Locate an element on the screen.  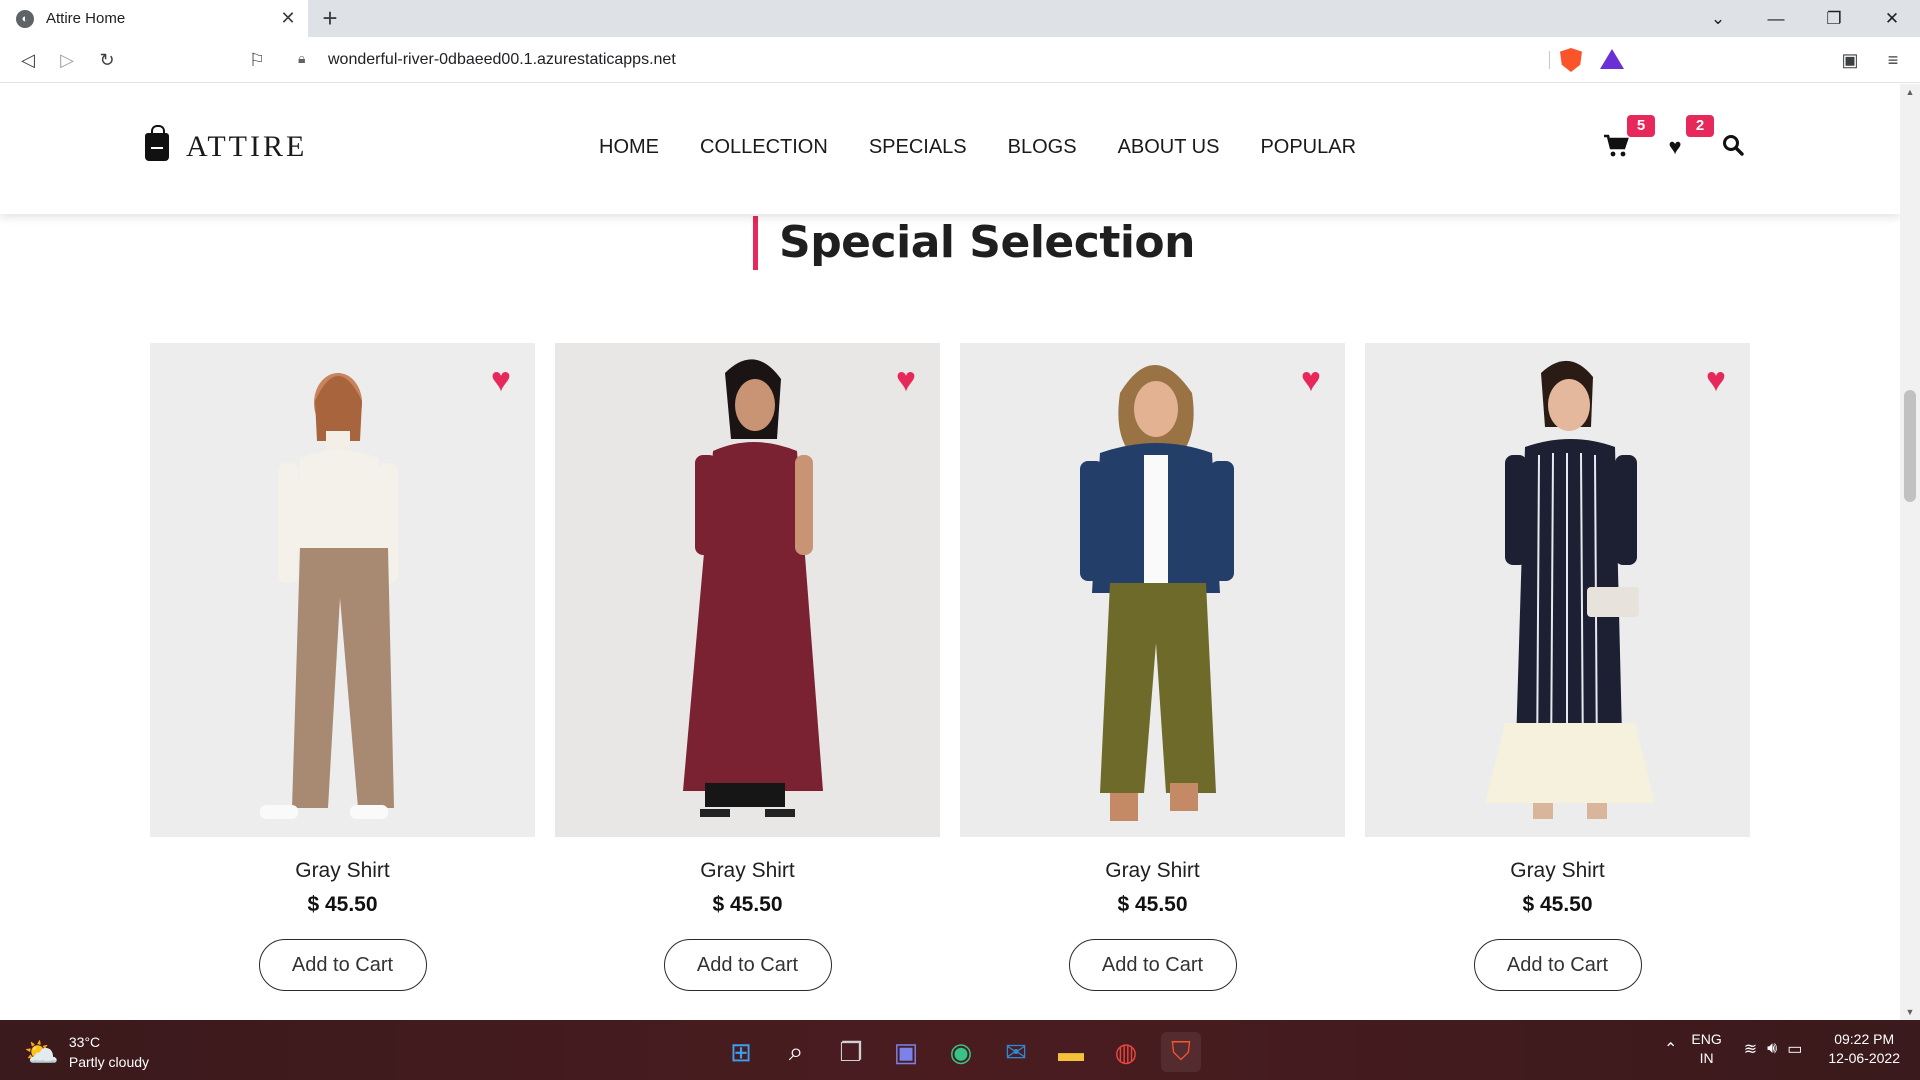
page-scrollbar: ▲ ▼ is located at coordinates (1910, 552).